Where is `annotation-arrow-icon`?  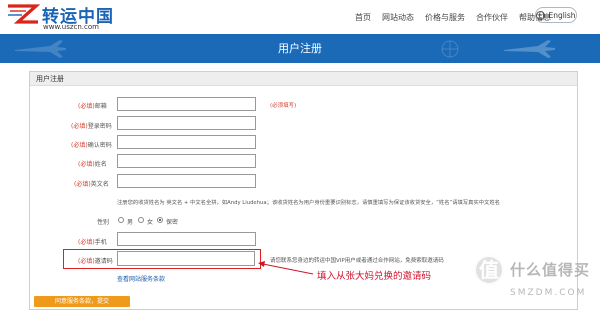
annotation-arrow-icon is located at coordinates (286, 268).